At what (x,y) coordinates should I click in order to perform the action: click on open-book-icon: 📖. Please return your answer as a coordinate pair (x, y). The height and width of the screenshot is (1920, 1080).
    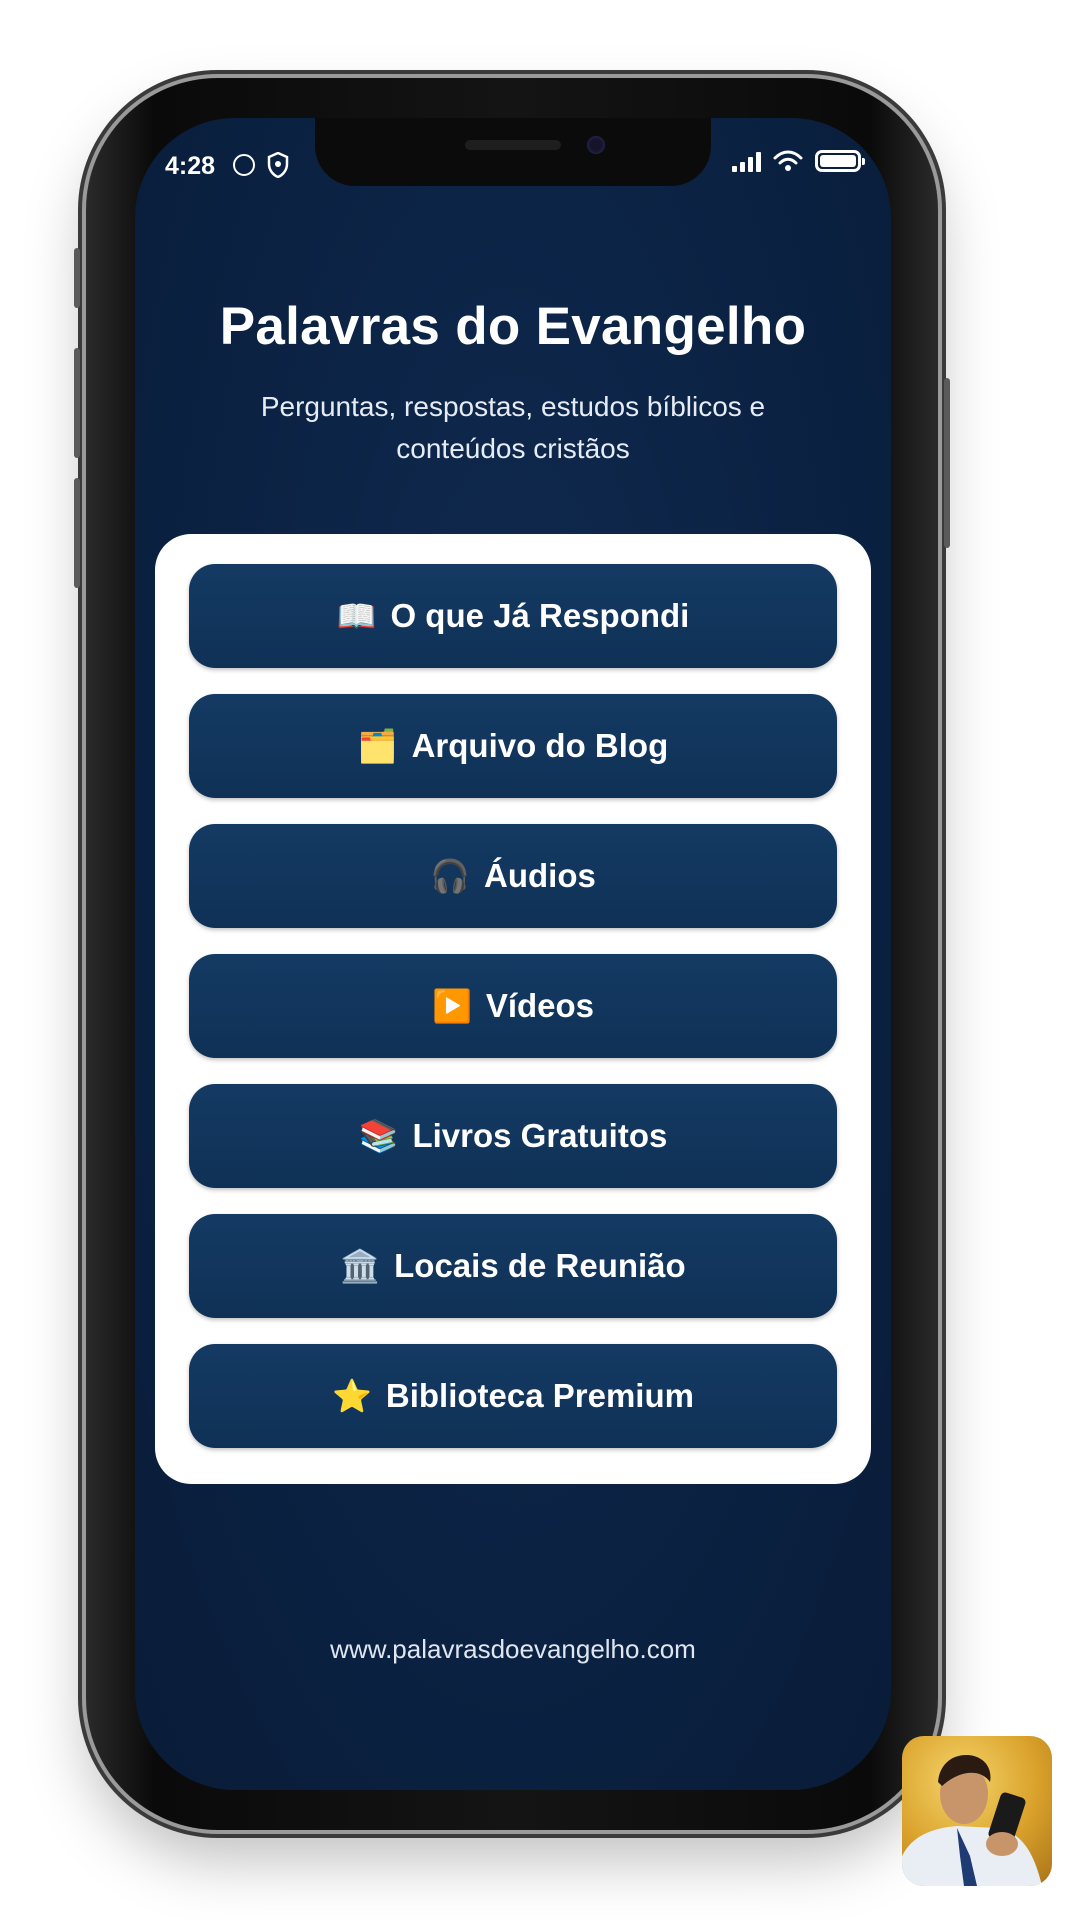
    Looking at the image, I should click on (356, 616).